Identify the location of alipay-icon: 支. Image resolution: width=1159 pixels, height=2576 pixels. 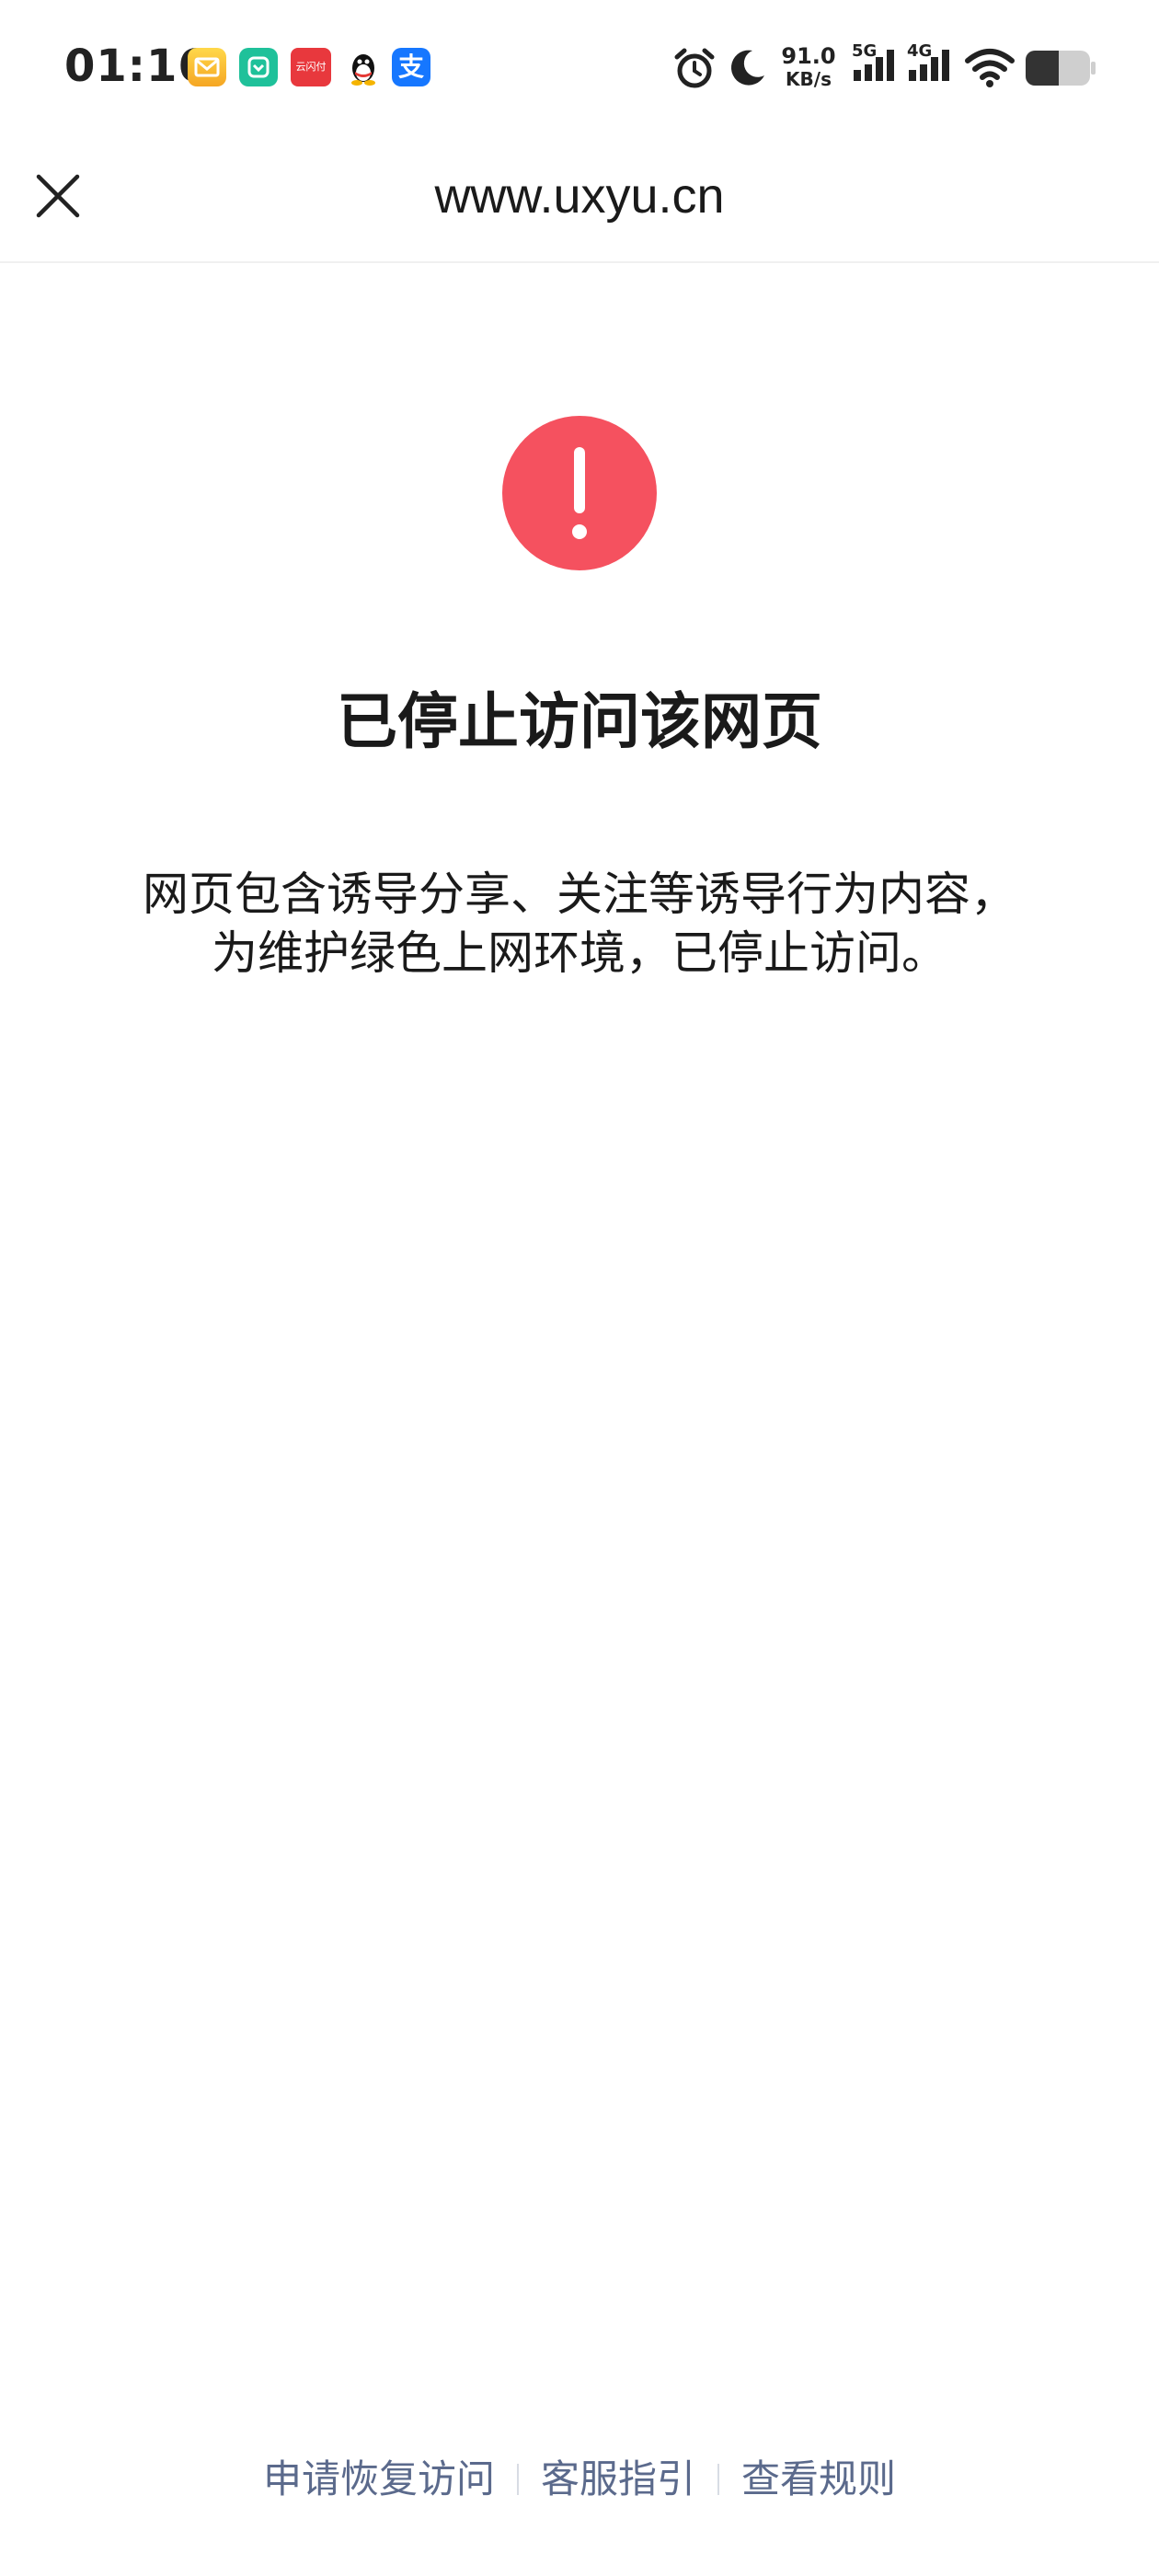
(411, 67).